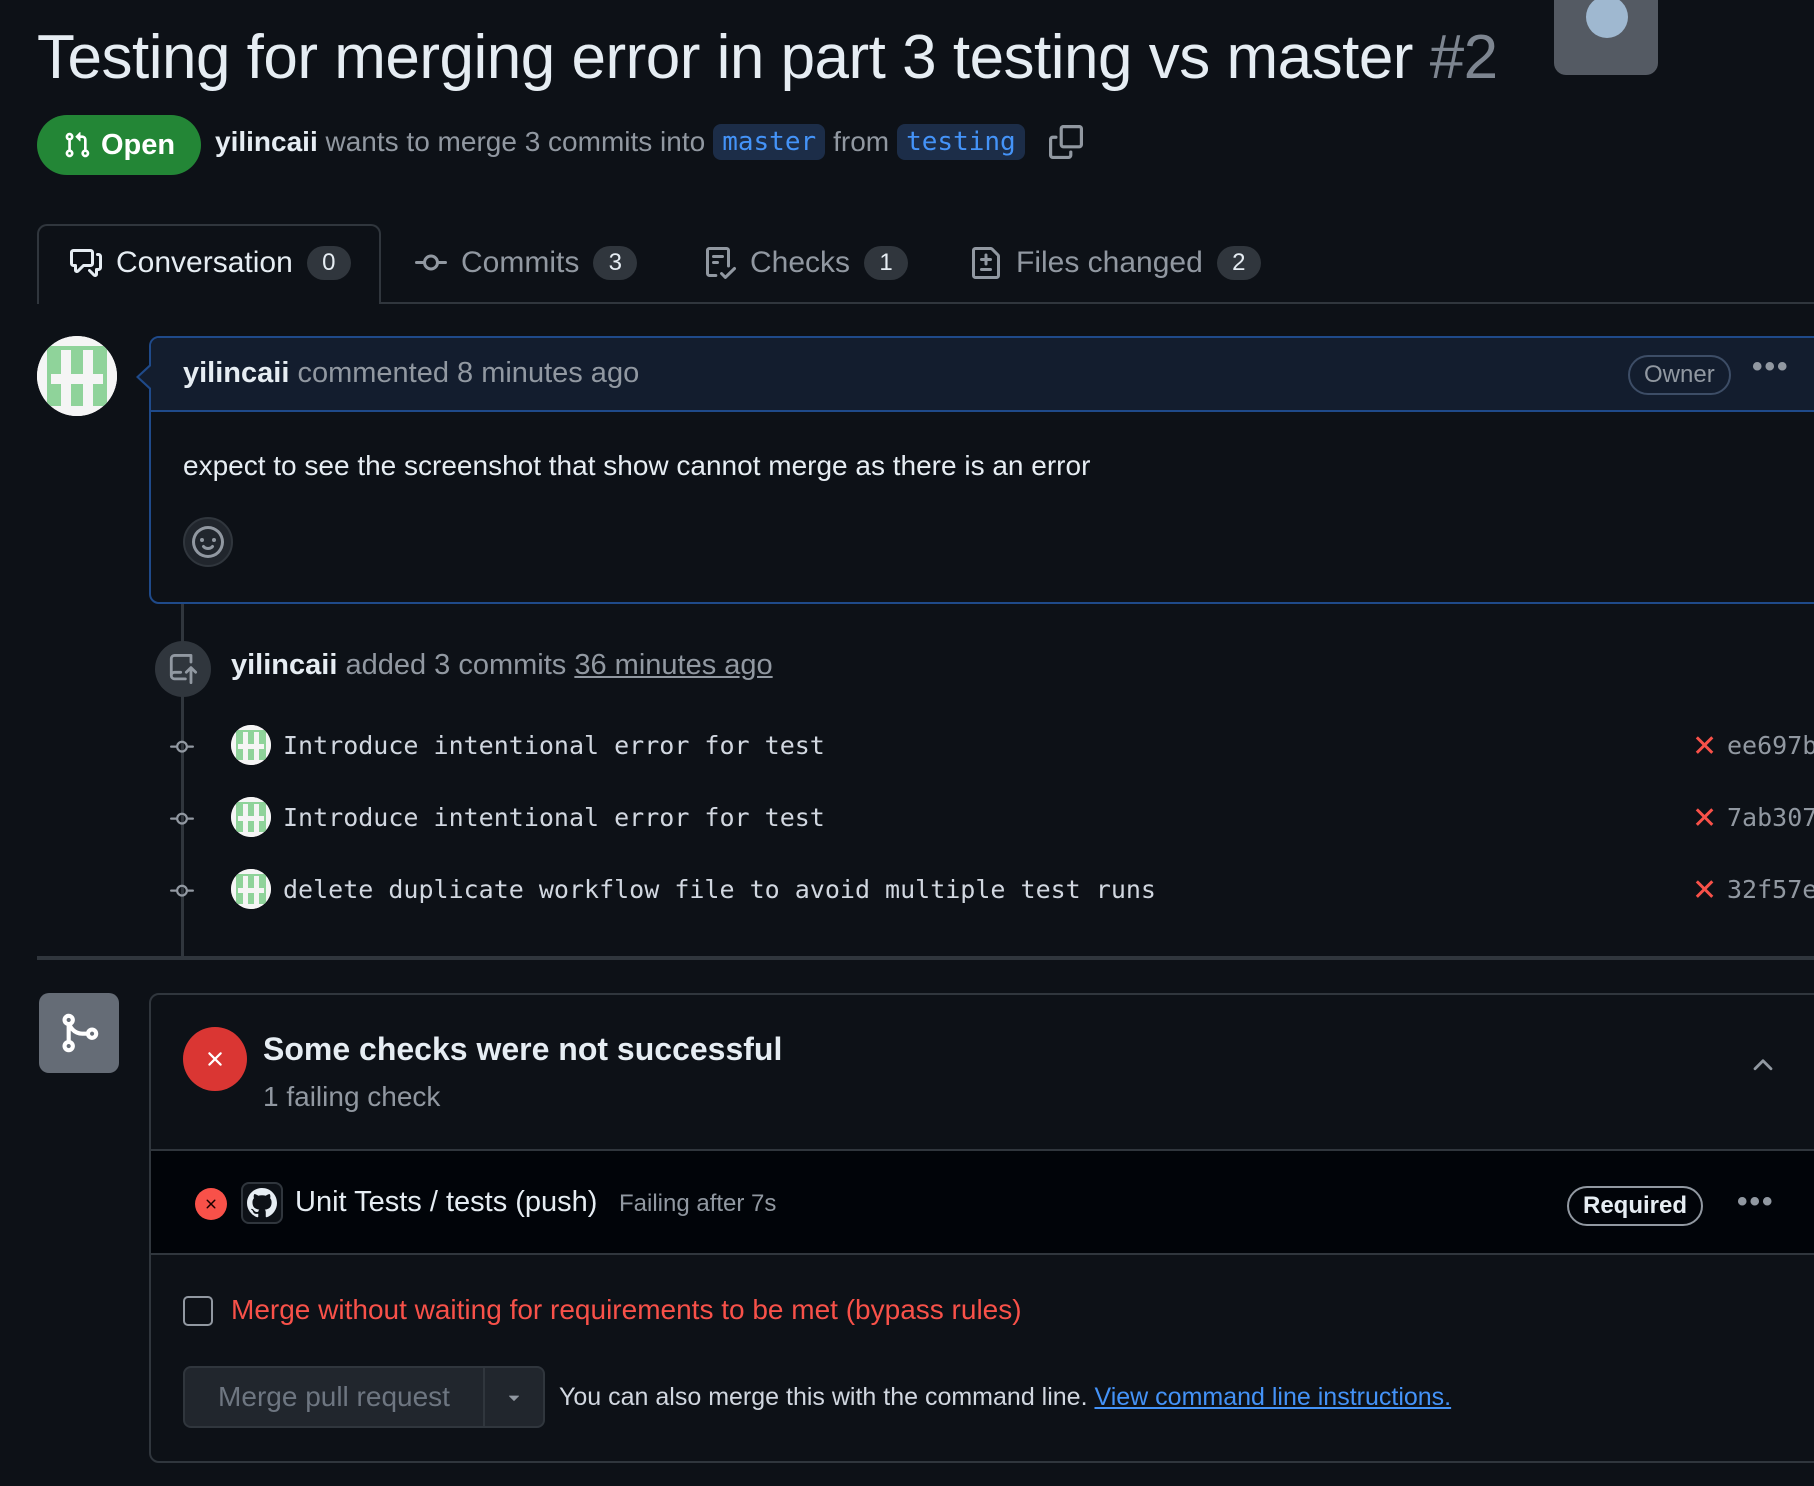 The height and width of the screenshot is (1486, 1814). I want to click on smiley-icon, so click(208, 542).